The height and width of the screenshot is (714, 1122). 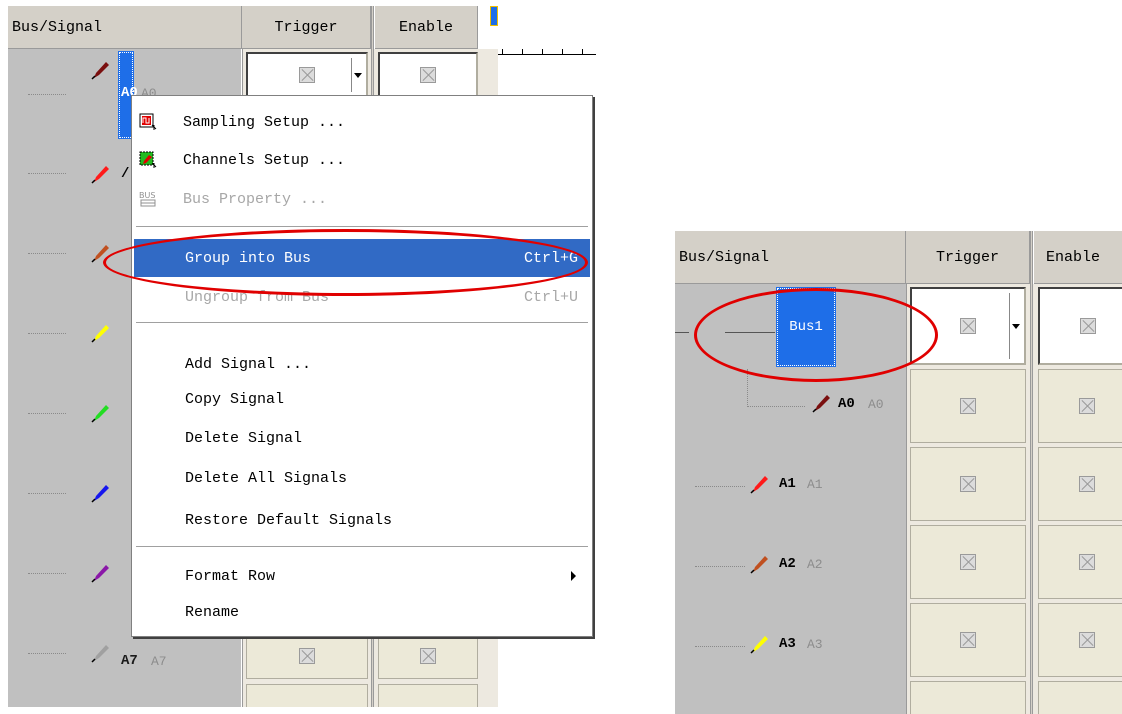 What do you see at coordinates (244, 438) in the screenshot?
I see `menu-label: Delete Signal` at bounding box center [244, 438].